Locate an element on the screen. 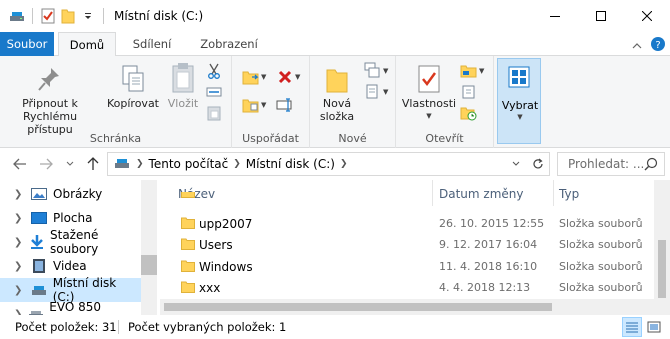  delete-icon is located at coordinates (285, 77).